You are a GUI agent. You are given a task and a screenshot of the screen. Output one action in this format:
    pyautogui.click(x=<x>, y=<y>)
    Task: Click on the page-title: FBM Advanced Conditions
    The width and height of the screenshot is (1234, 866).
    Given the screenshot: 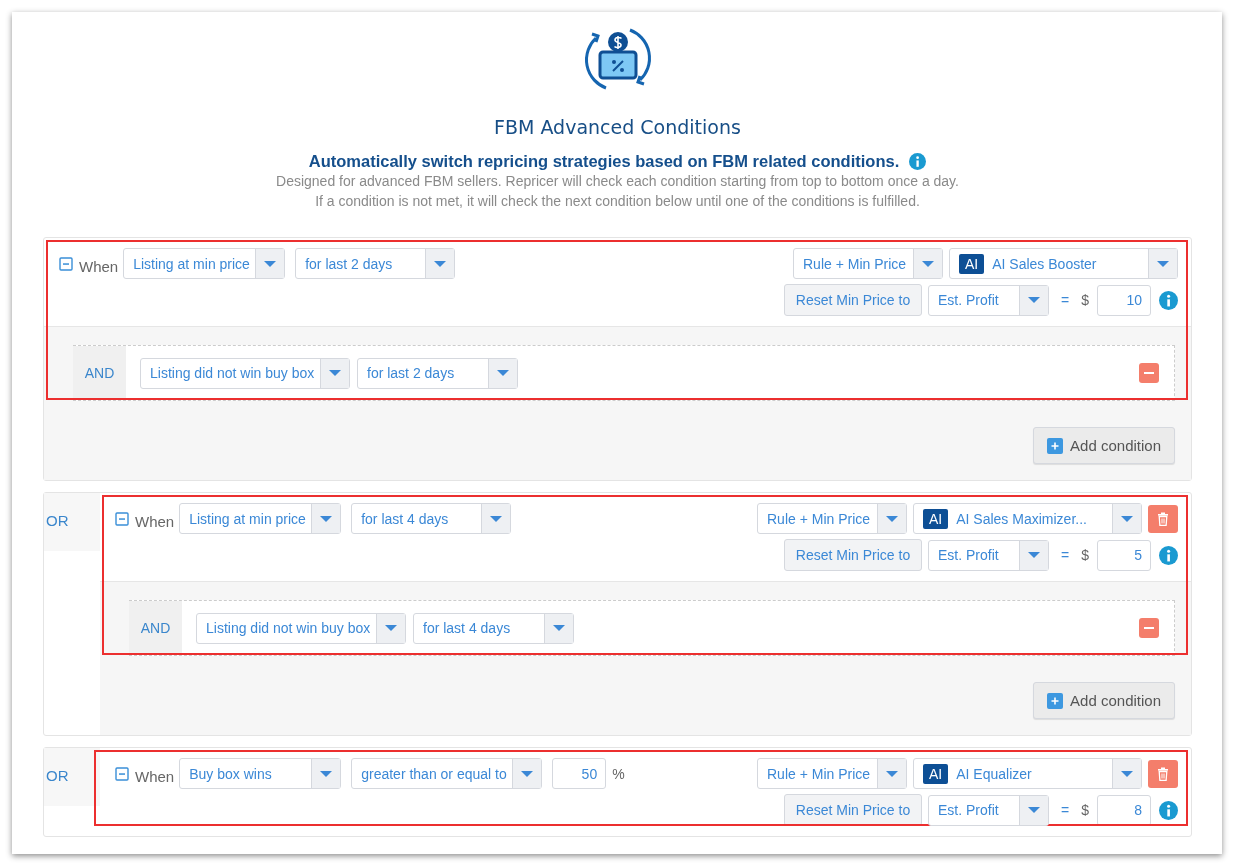 What is the action you would take?
    pyautogui.click(x=617, y=127)
    